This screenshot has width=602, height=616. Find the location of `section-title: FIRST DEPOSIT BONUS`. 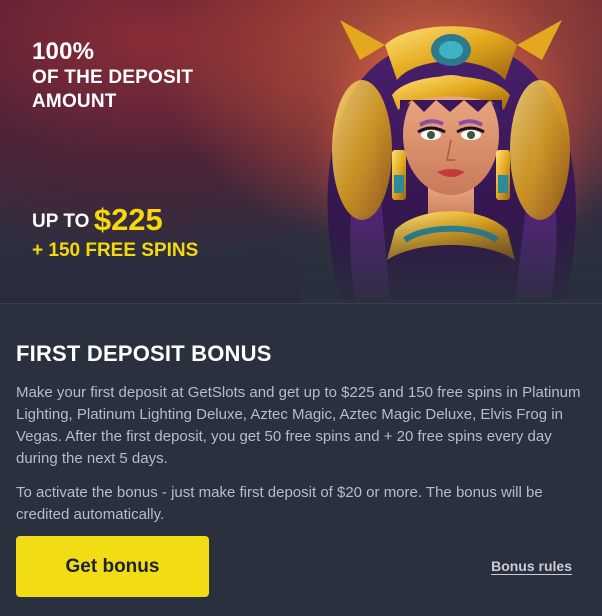

section-title: FIRST DEPOSIT BONUS is located at coordinates (144, 353).